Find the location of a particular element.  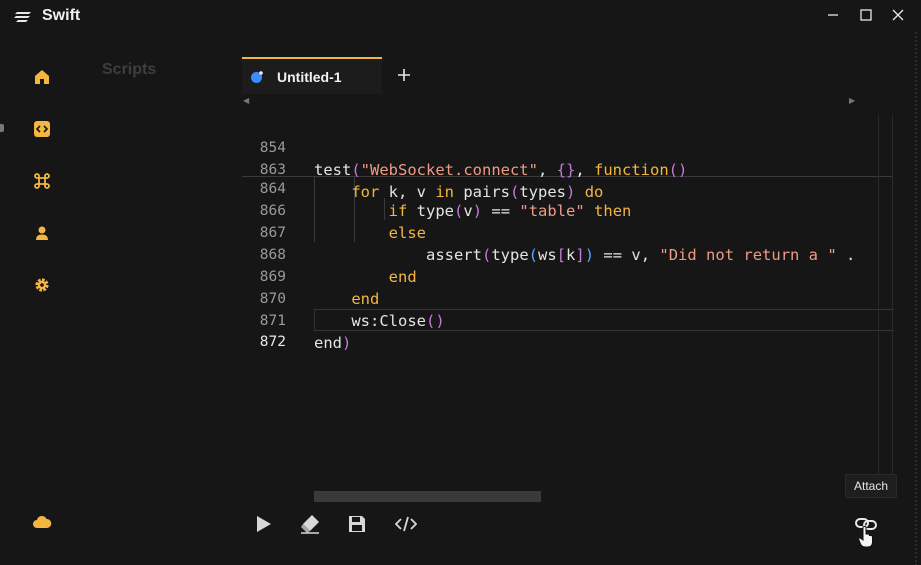

cloud-icon is located at coordinates (42, 521).